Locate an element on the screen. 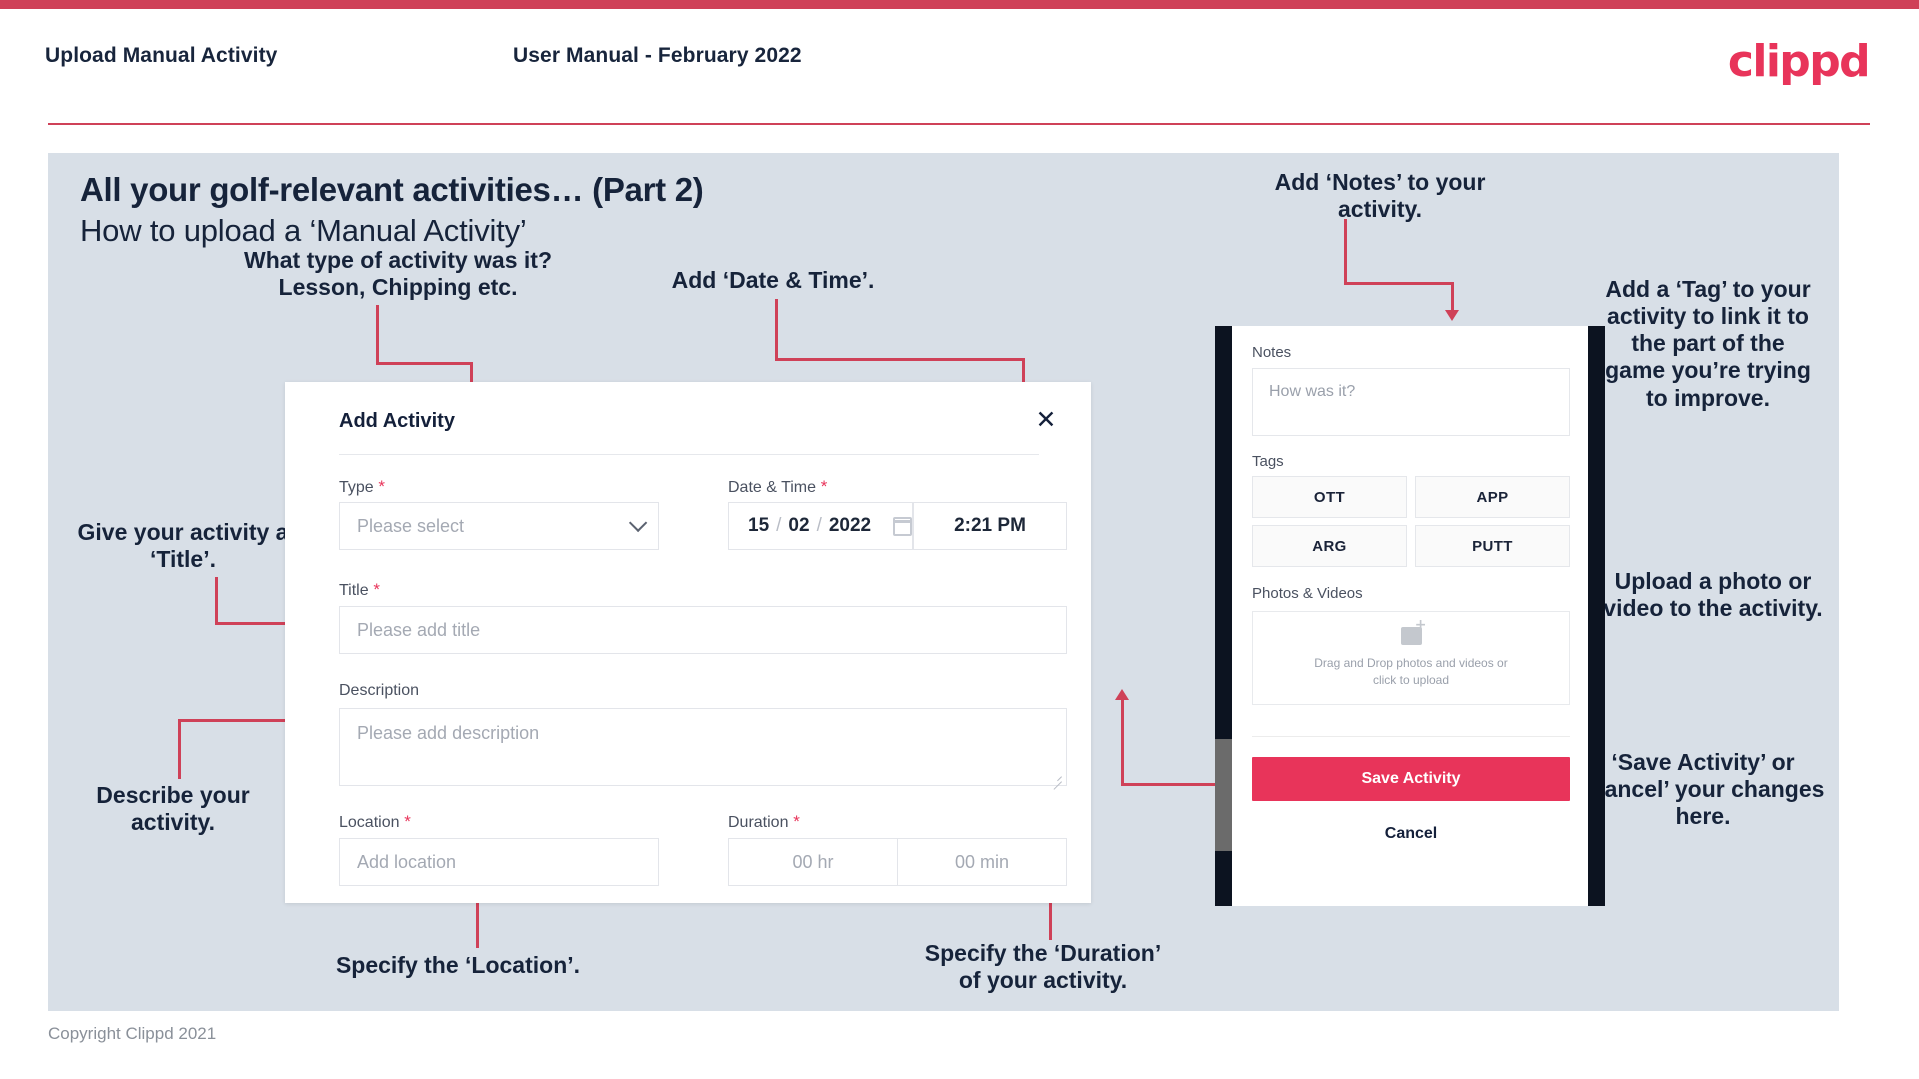 Image resolution: width=1919 pixels, height=1079 pixels. type-label: Type * is located at coordinates (362, 487).